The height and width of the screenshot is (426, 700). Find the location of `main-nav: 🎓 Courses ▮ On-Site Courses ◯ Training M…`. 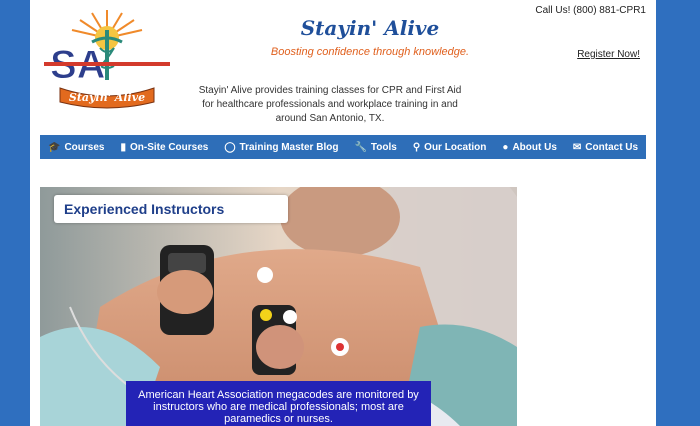

main-nav: 🎓 Courses ▮ On-Site Courses ◯ Training M… is located at coordinates (343, 147).